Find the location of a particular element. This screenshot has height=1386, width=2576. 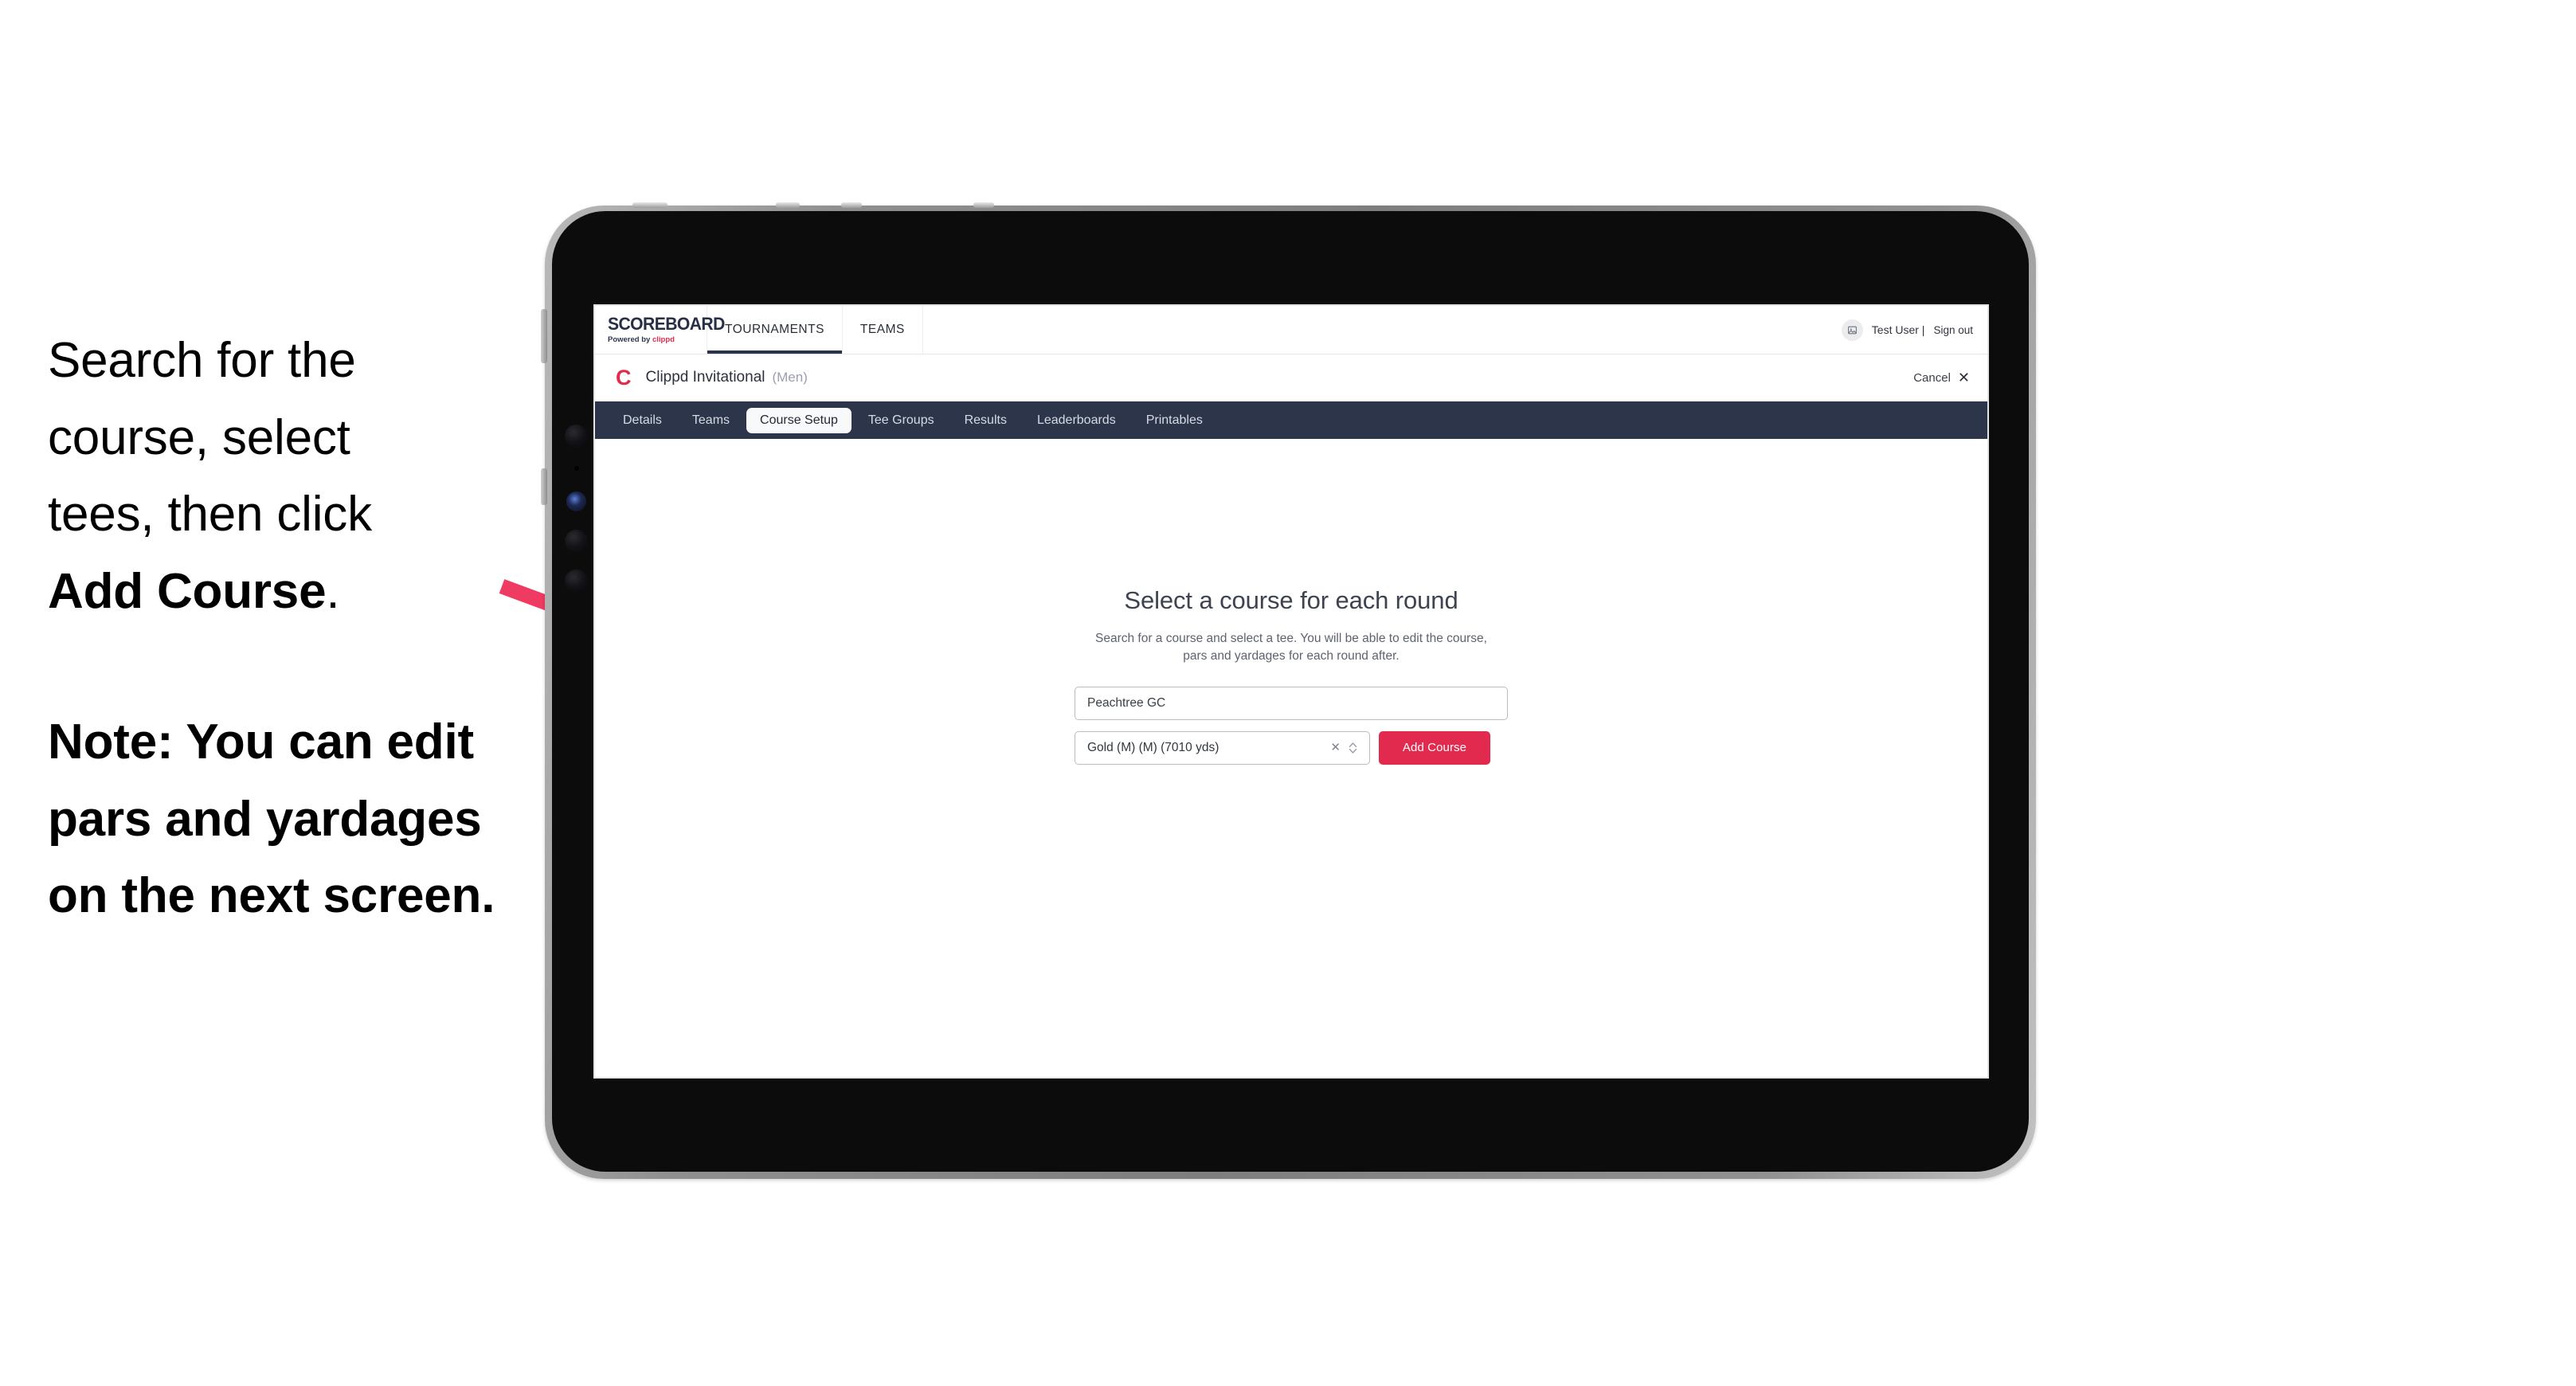

topbar-user-area: Test User | Sign out is located at coordinates (1914, 330).